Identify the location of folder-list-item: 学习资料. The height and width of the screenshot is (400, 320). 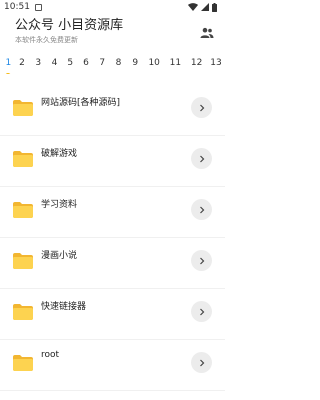
(112, 212).